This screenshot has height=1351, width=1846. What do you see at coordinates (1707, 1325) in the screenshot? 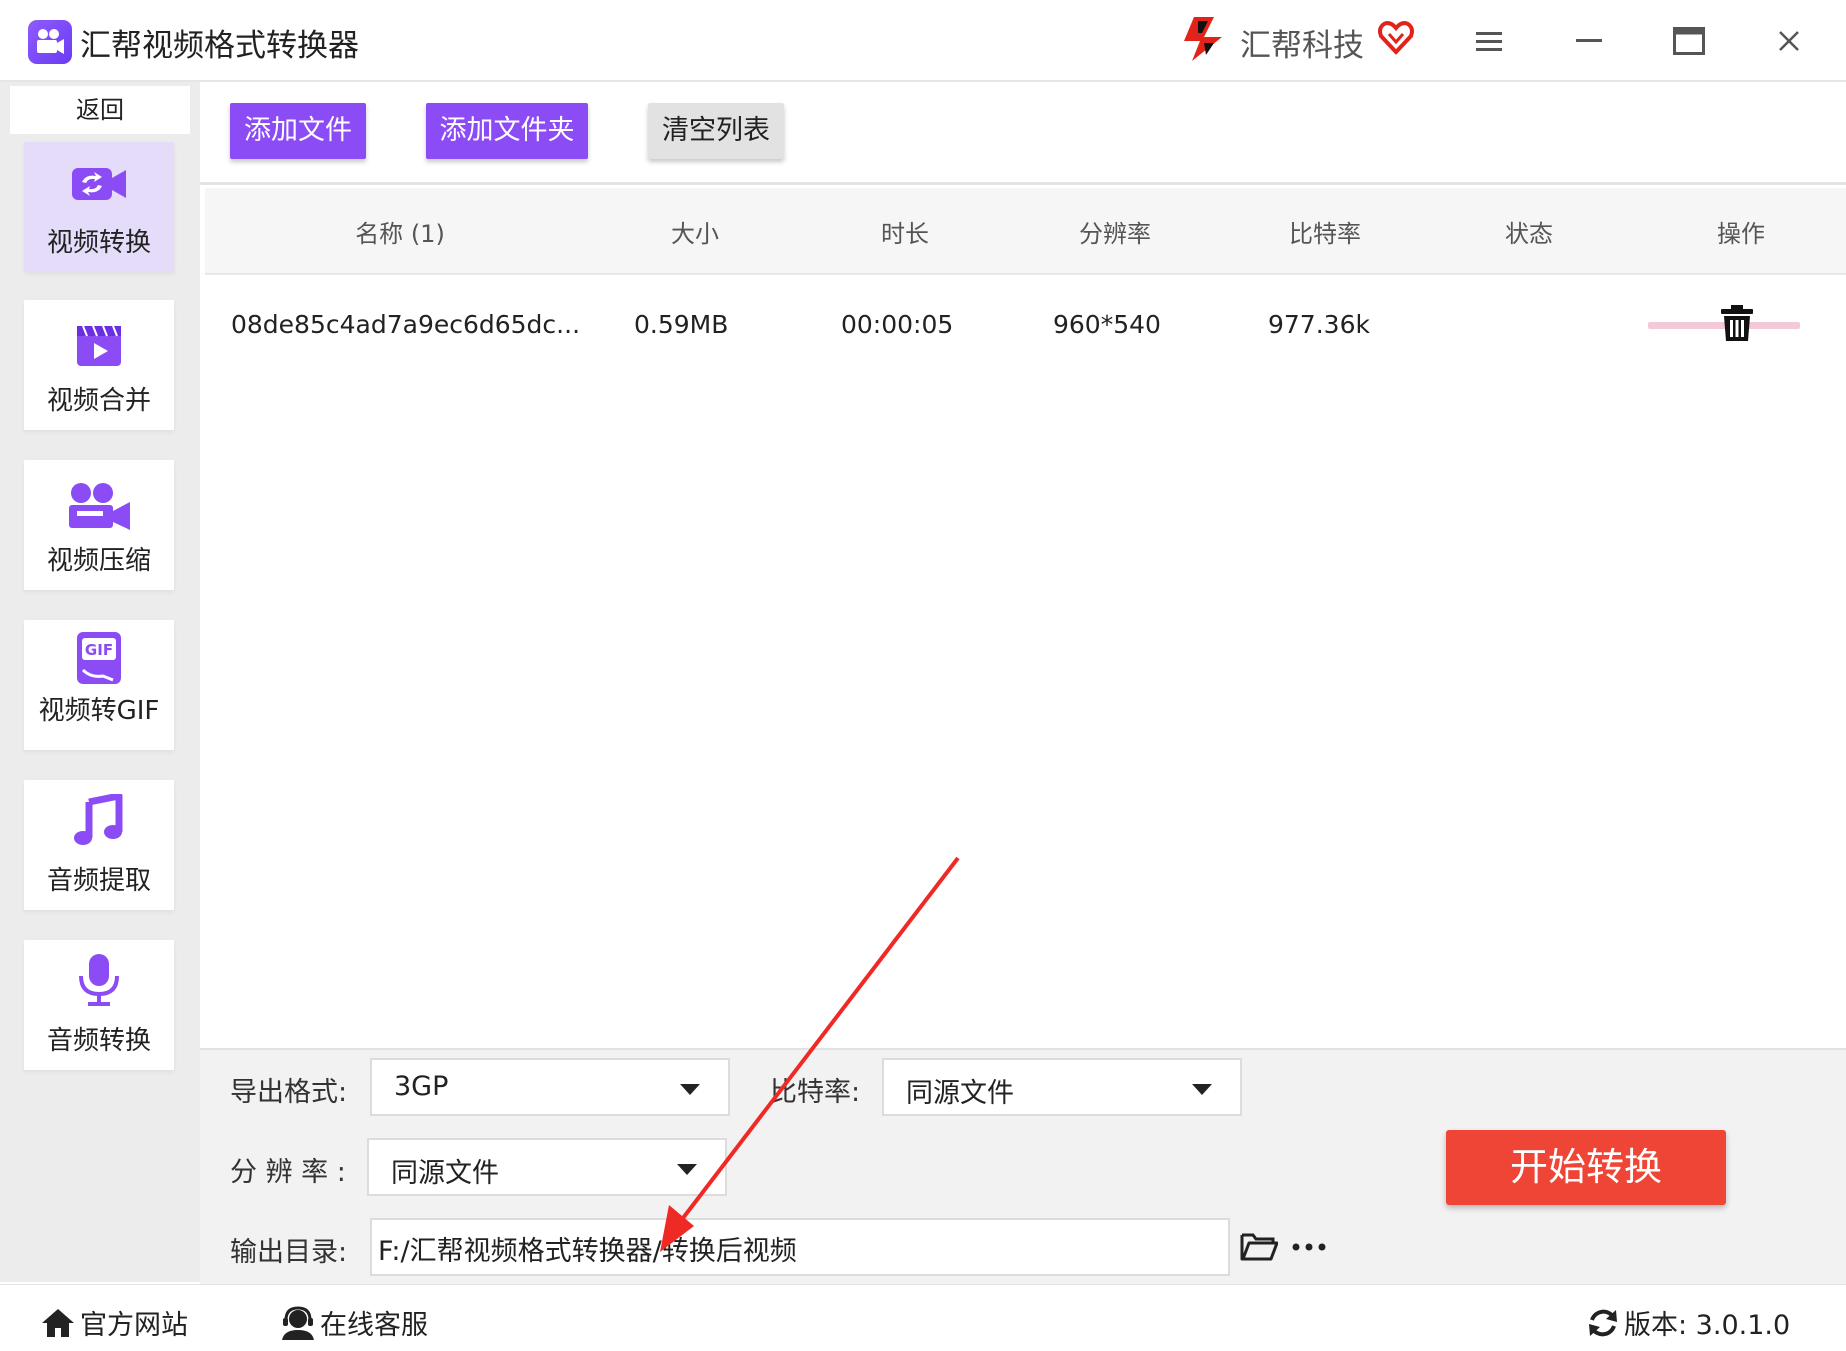
I see `version-label: 版本: 3.0.1.0` at bounding box center [1707, 1325].